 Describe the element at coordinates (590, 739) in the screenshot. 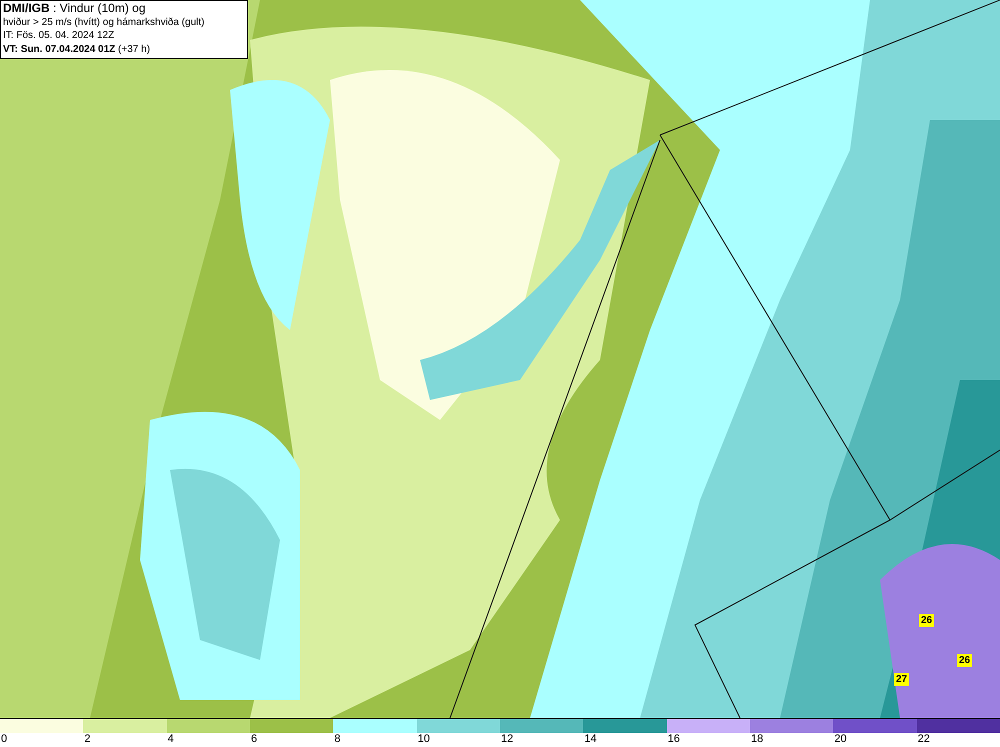

I see `legend-tick-label: 14` at that location.